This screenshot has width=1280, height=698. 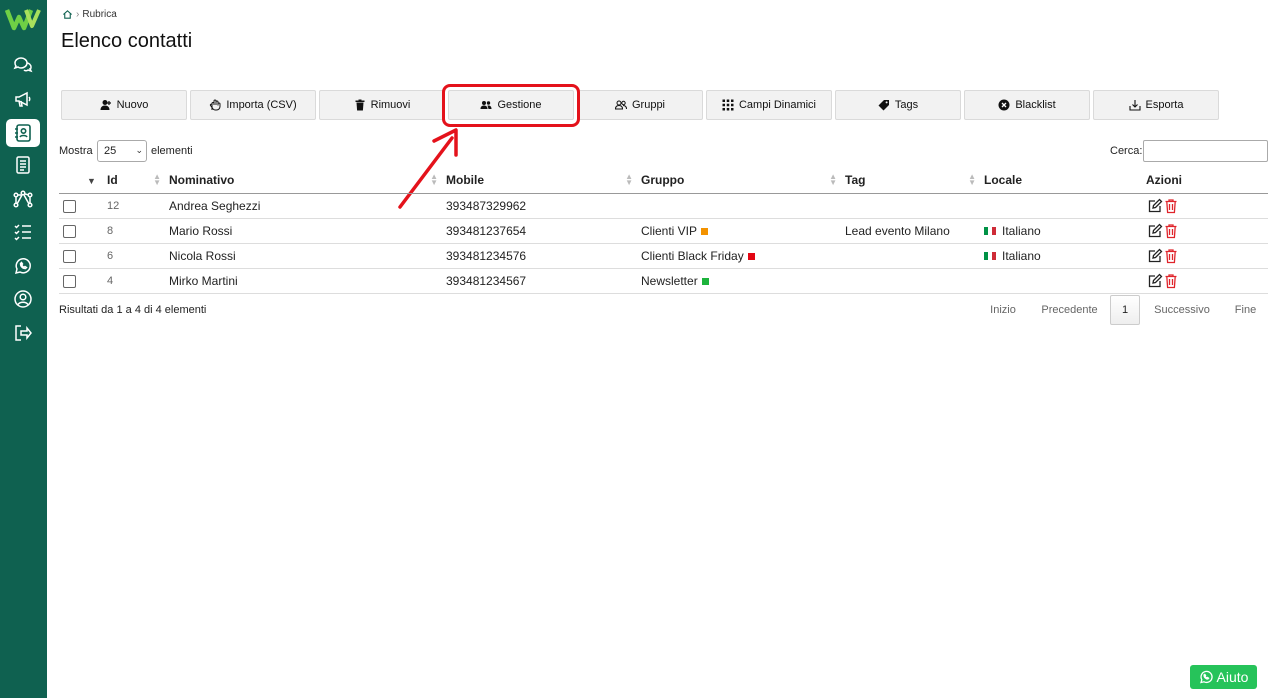 What do you see at coordinates (307, 256) in the screenshot?
I see `cell-name: Nicola Rossi` at bounding box center [307, 256].